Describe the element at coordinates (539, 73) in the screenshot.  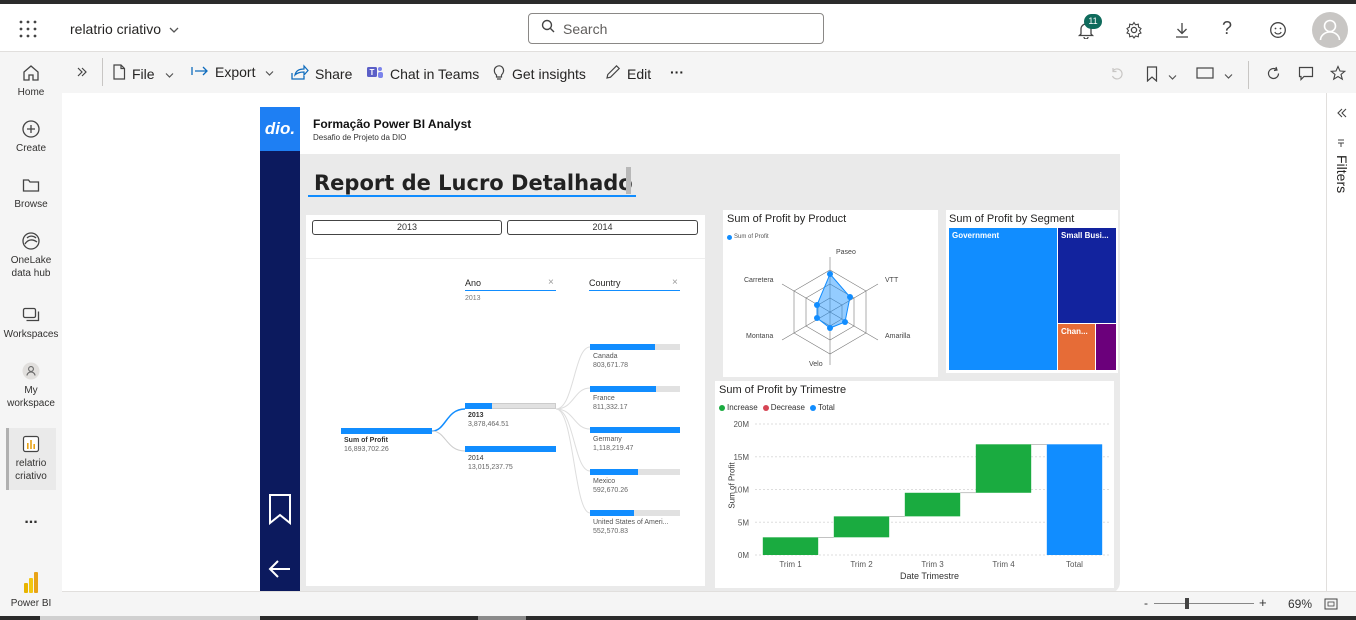
I see `get-insights-button: Get insights` at that location.